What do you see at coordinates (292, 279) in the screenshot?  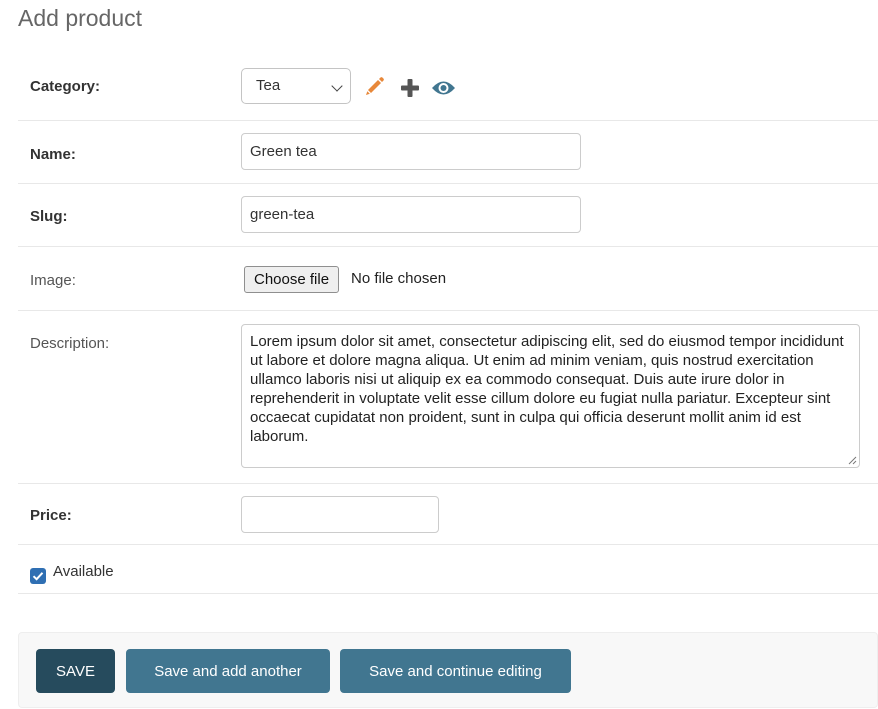 I see `choose-file-button: Choose file` at bounding box center [292, 279].